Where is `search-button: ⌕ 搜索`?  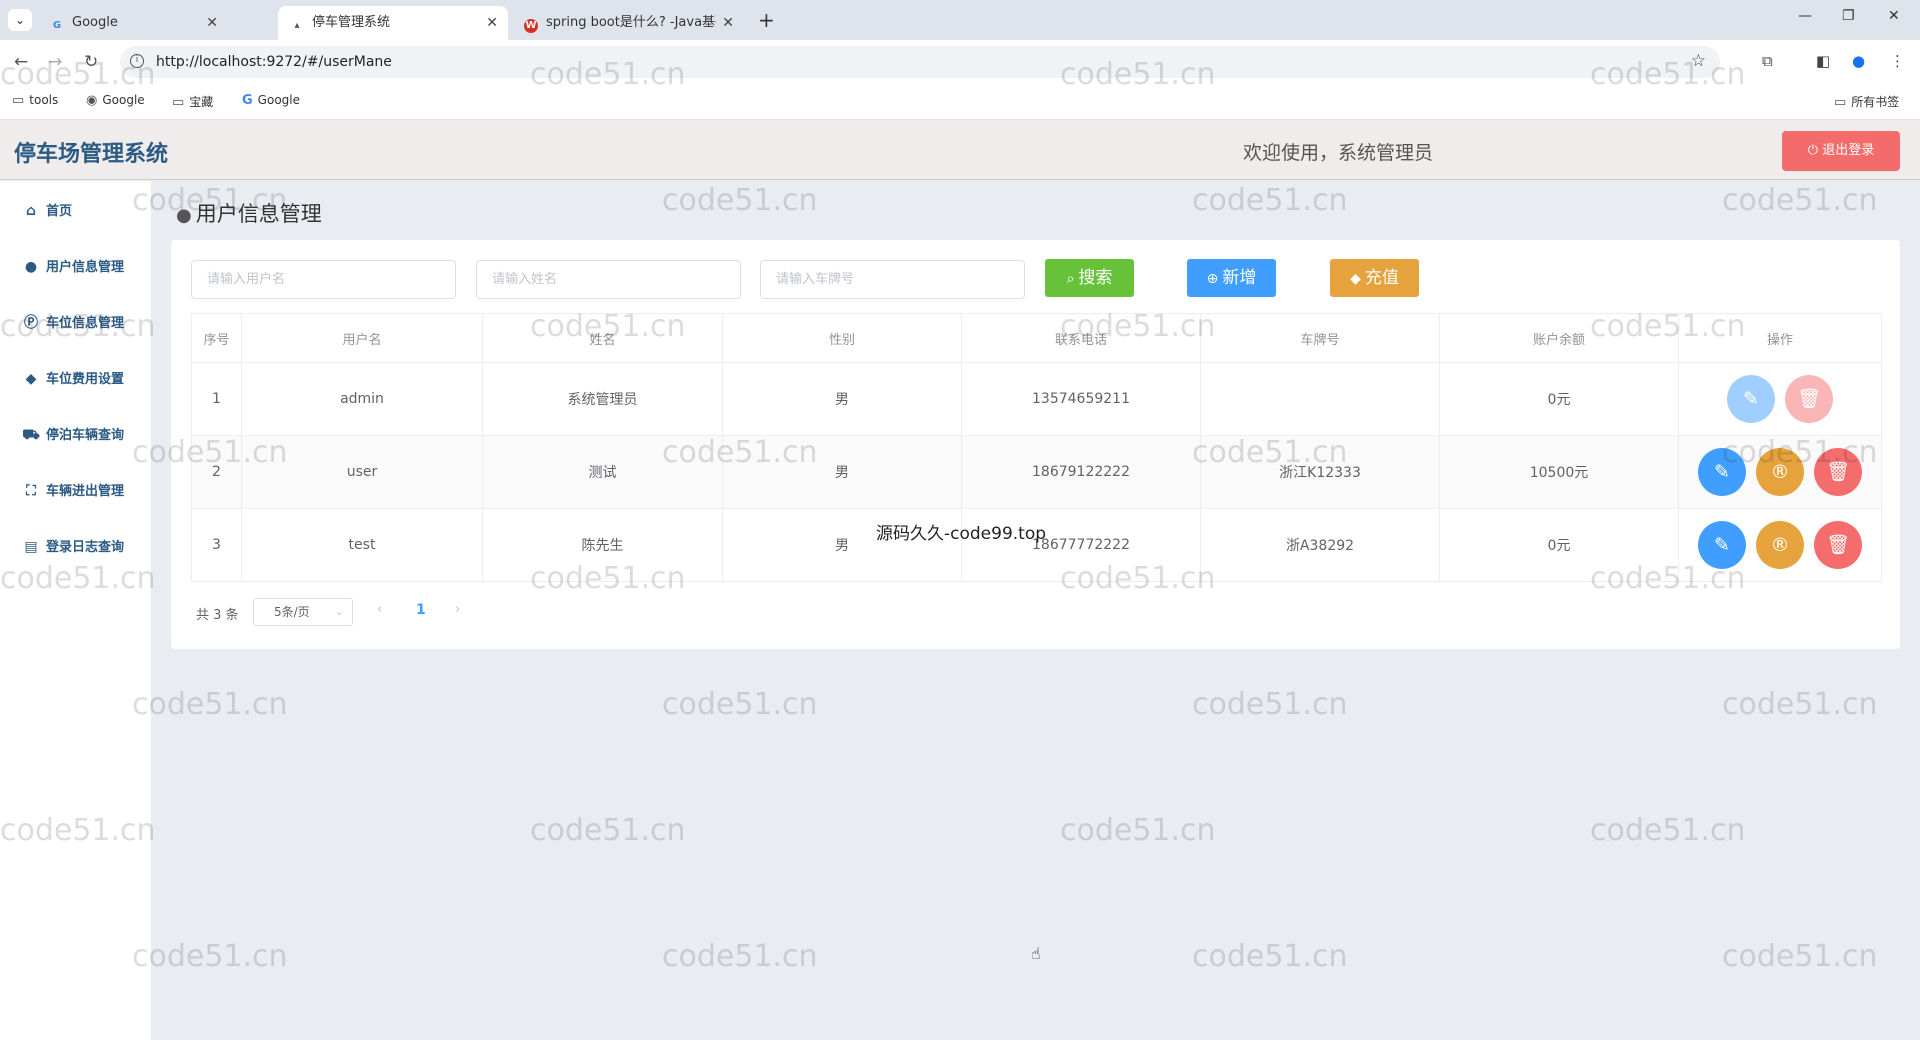 search-button: ⌕ 搜索 is located at coordinates (1089, 278).